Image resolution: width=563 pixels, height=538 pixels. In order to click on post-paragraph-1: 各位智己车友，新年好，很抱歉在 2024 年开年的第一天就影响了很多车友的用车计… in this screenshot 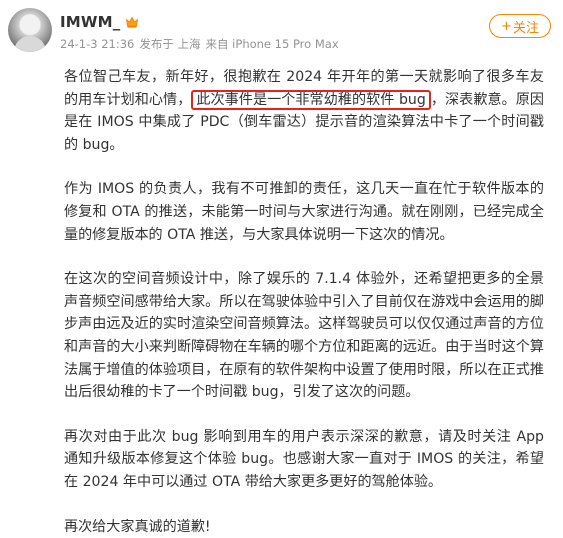, I will do `click(304, 111)`.